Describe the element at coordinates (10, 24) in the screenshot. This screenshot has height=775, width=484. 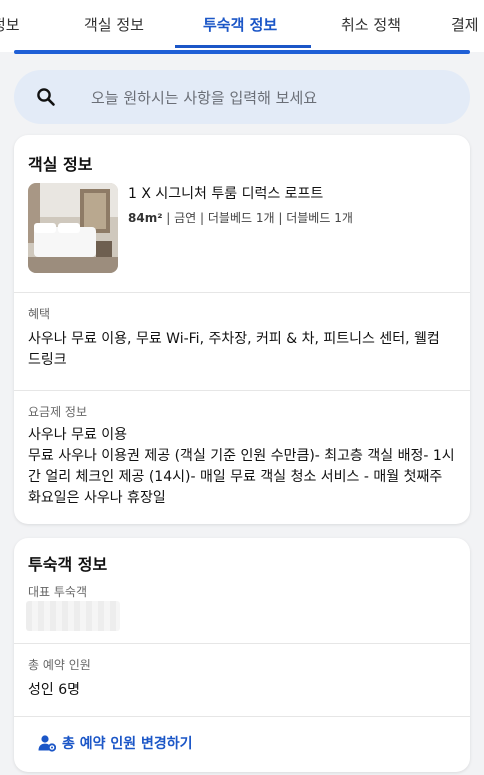
I see `tab-info: 정보` at that location.